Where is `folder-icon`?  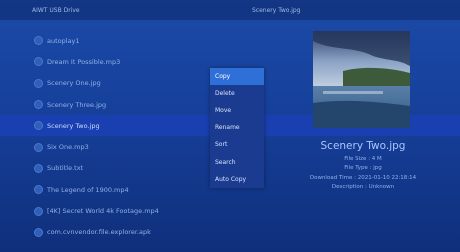
folder-icon is located at coordinates (38, 41).